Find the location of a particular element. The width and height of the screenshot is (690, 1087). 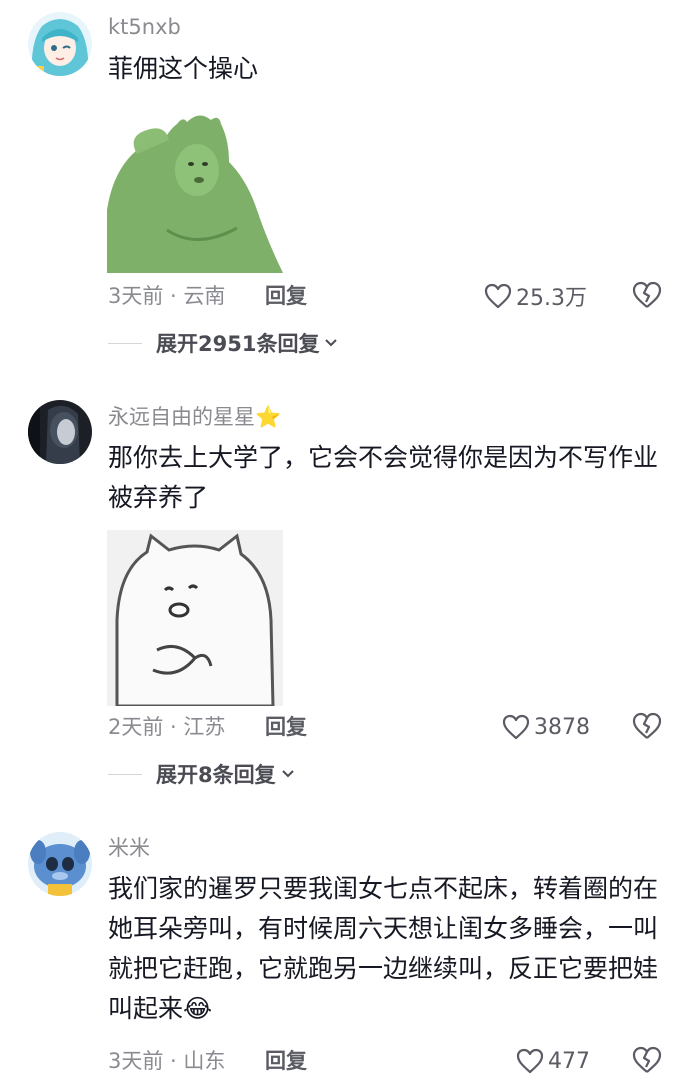

comment-text: 菲佣这个操心 is located at coordinates (183, 68).